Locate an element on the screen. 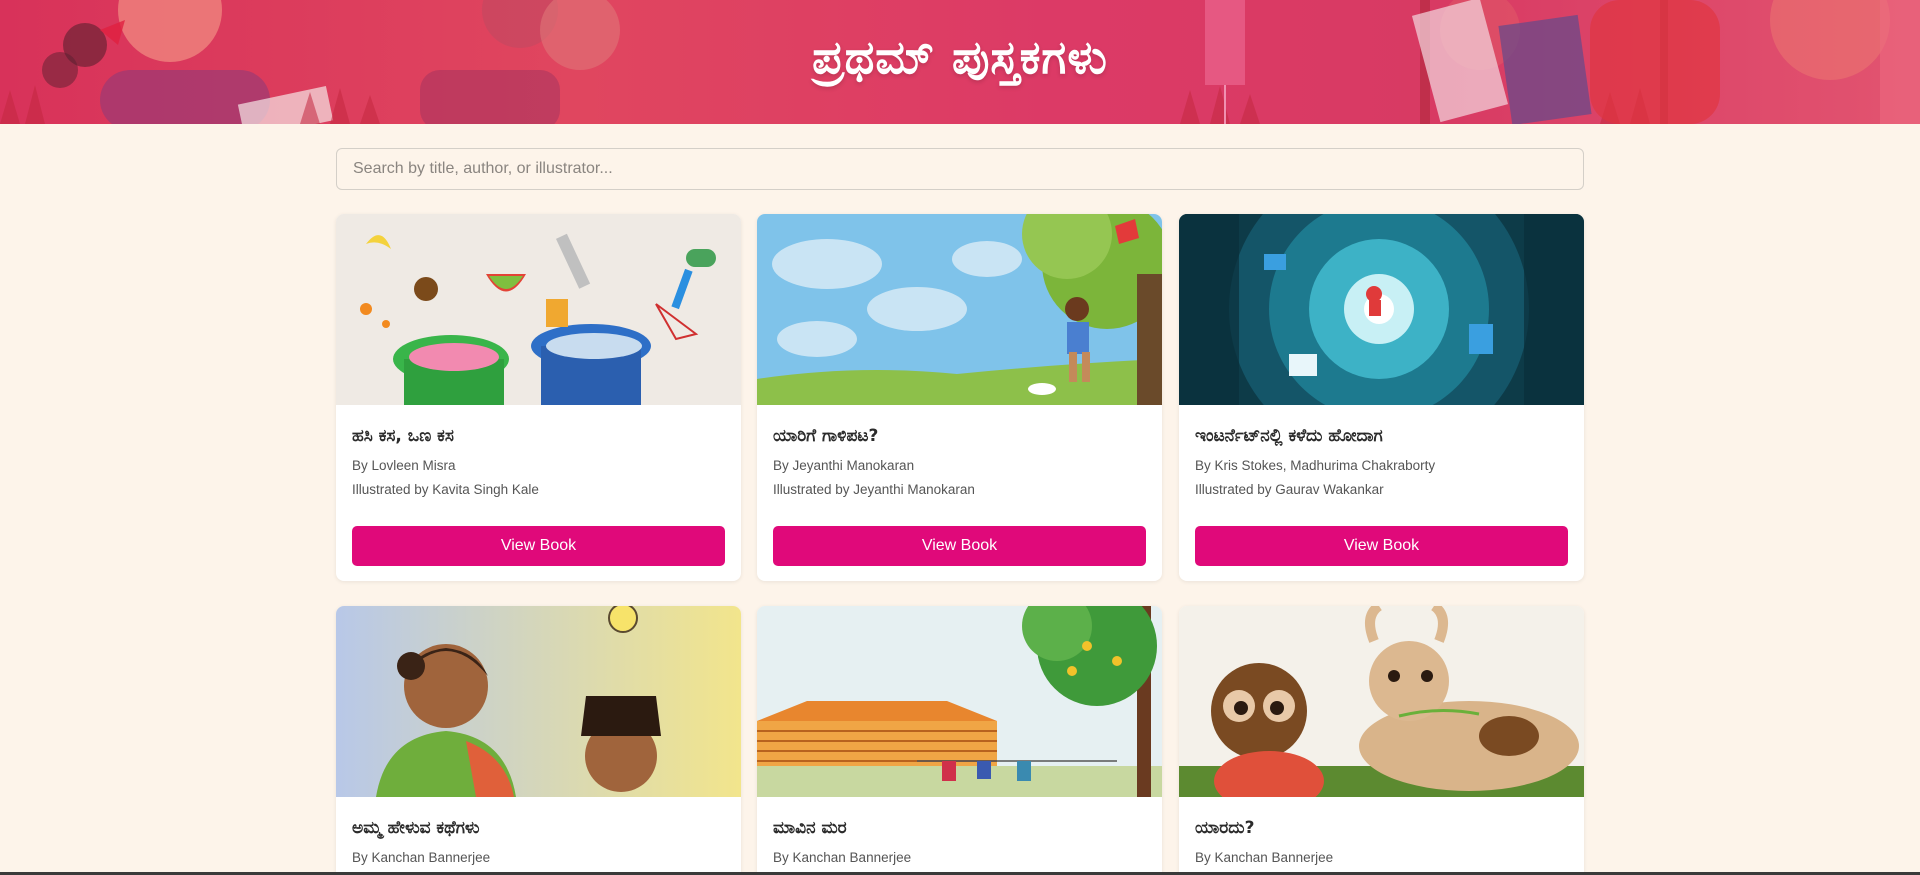 This screenshot has height=875, width=1920. book-author: By Kris Stokes, Madhurima Chakraborty is located at coordinates (1315, 465).